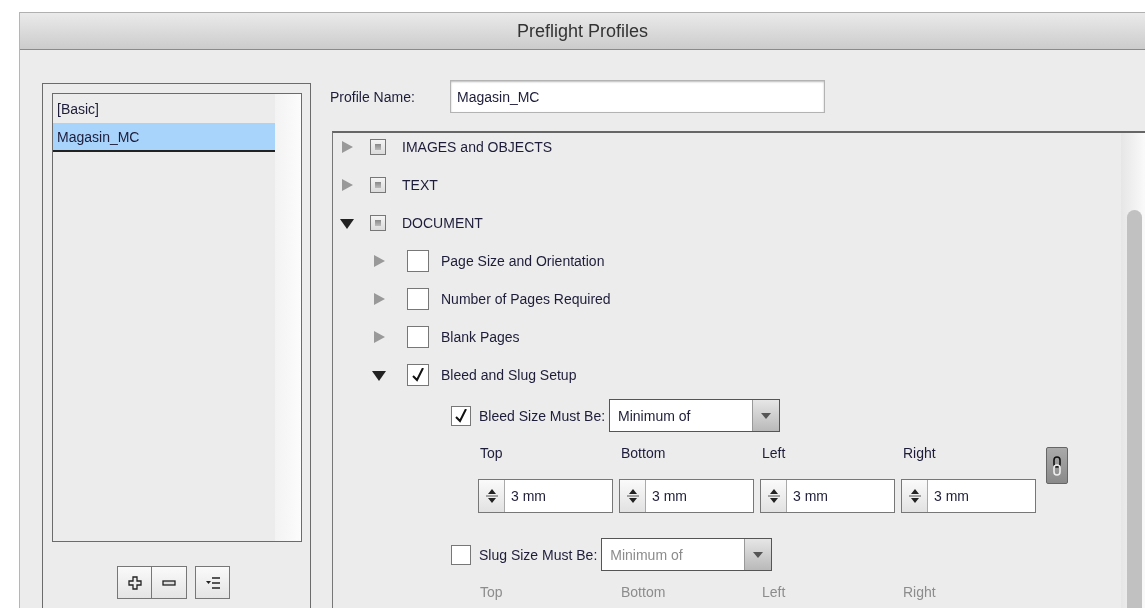  Describe the element at coordinates (538, 554) in the screenshot. I see `setting-label: Slug Size Must Be:` at that location.